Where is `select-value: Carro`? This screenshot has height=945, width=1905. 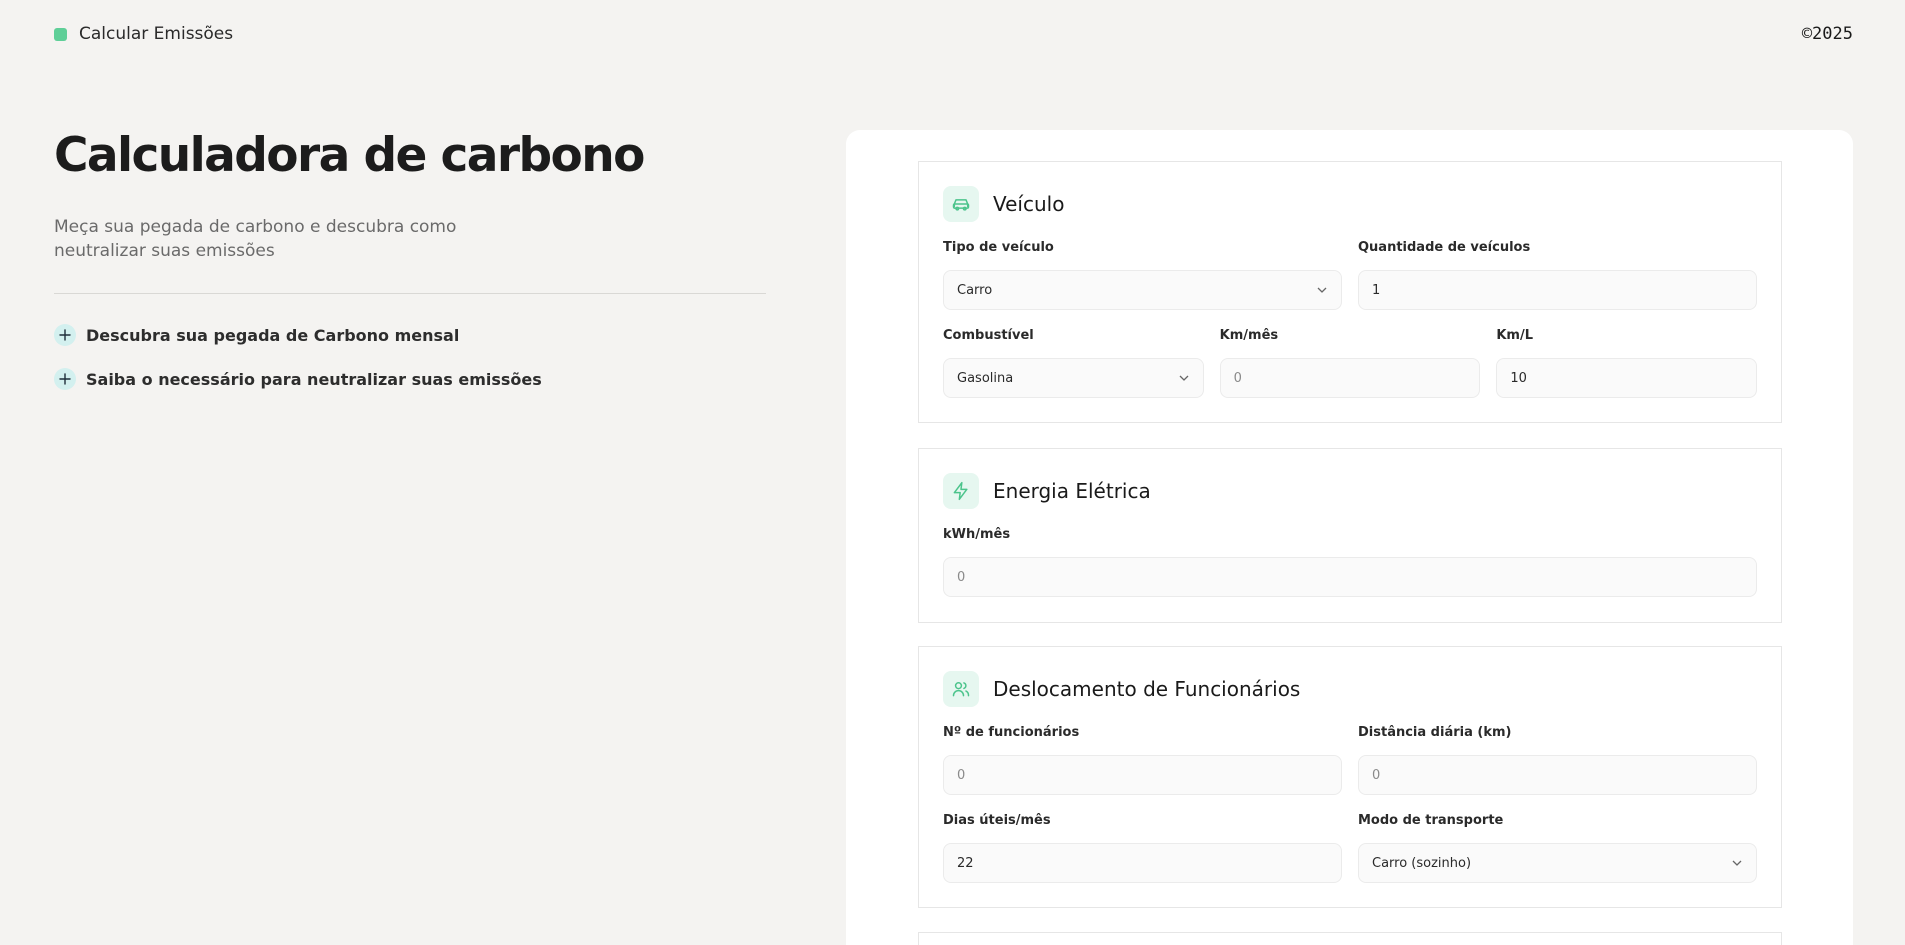 select-value: Carro is located at coordinates (975, 290).